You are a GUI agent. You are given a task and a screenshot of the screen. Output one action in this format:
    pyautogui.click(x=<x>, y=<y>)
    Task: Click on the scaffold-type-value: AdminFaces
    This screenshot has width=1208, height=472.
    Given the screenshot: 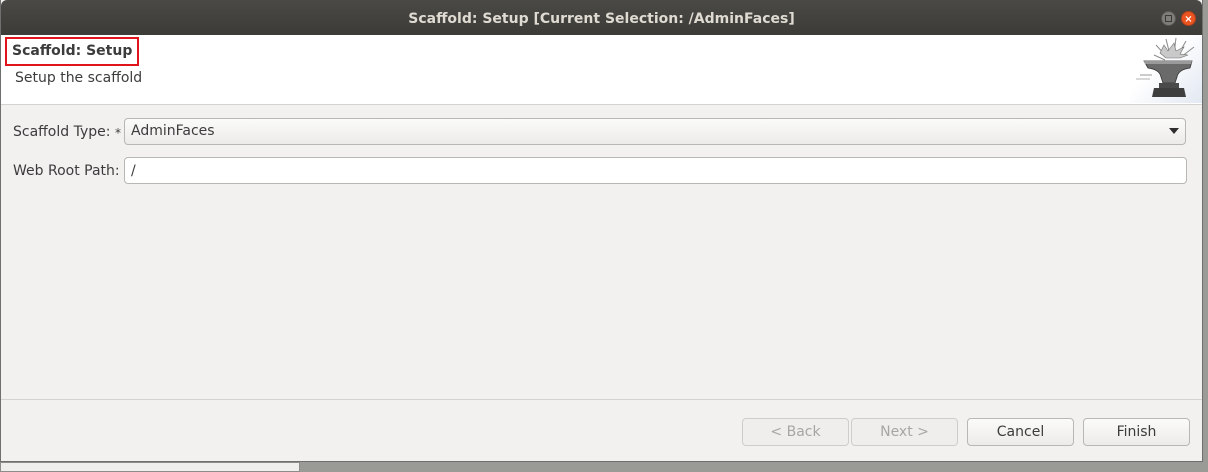 What is the action you would take?
    pyautogui.click(x=173, y=131)
    